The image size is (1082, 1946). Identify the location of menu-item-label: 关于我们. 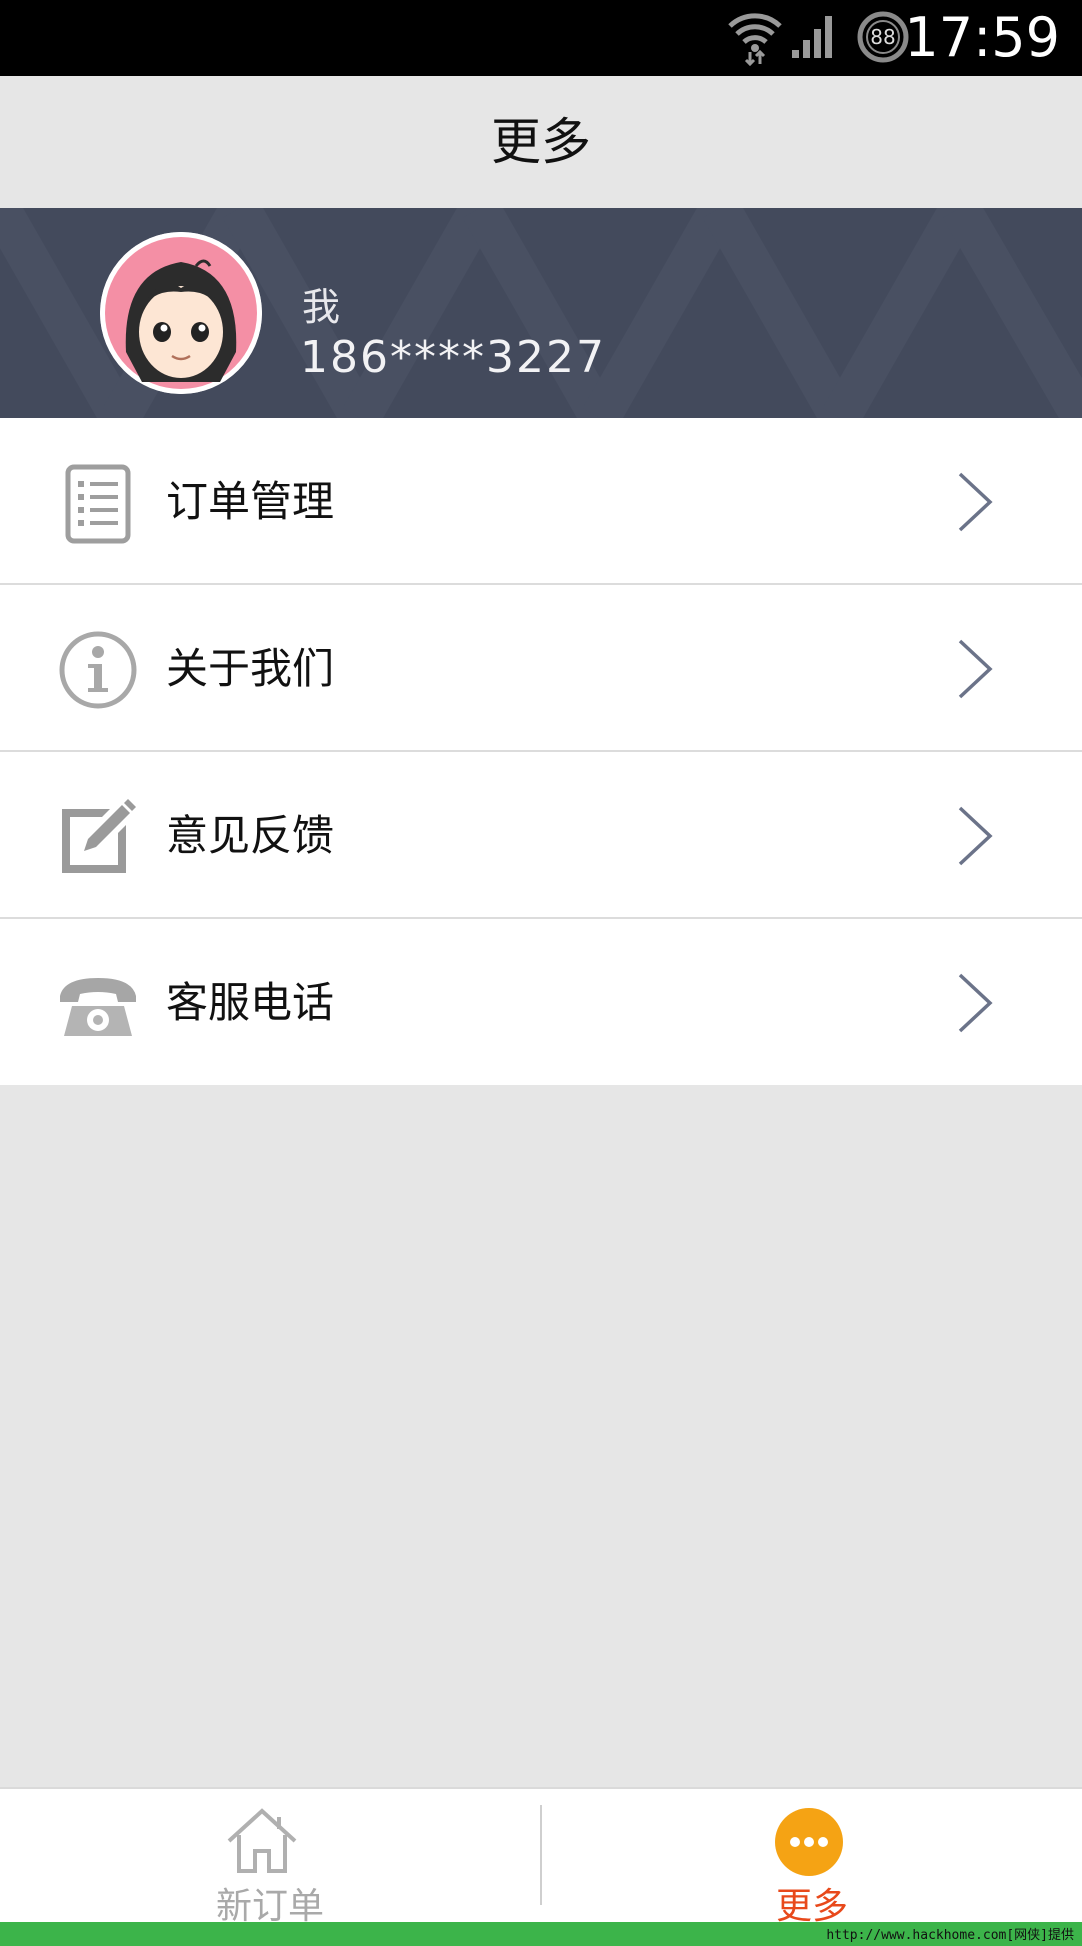
(250, 668).